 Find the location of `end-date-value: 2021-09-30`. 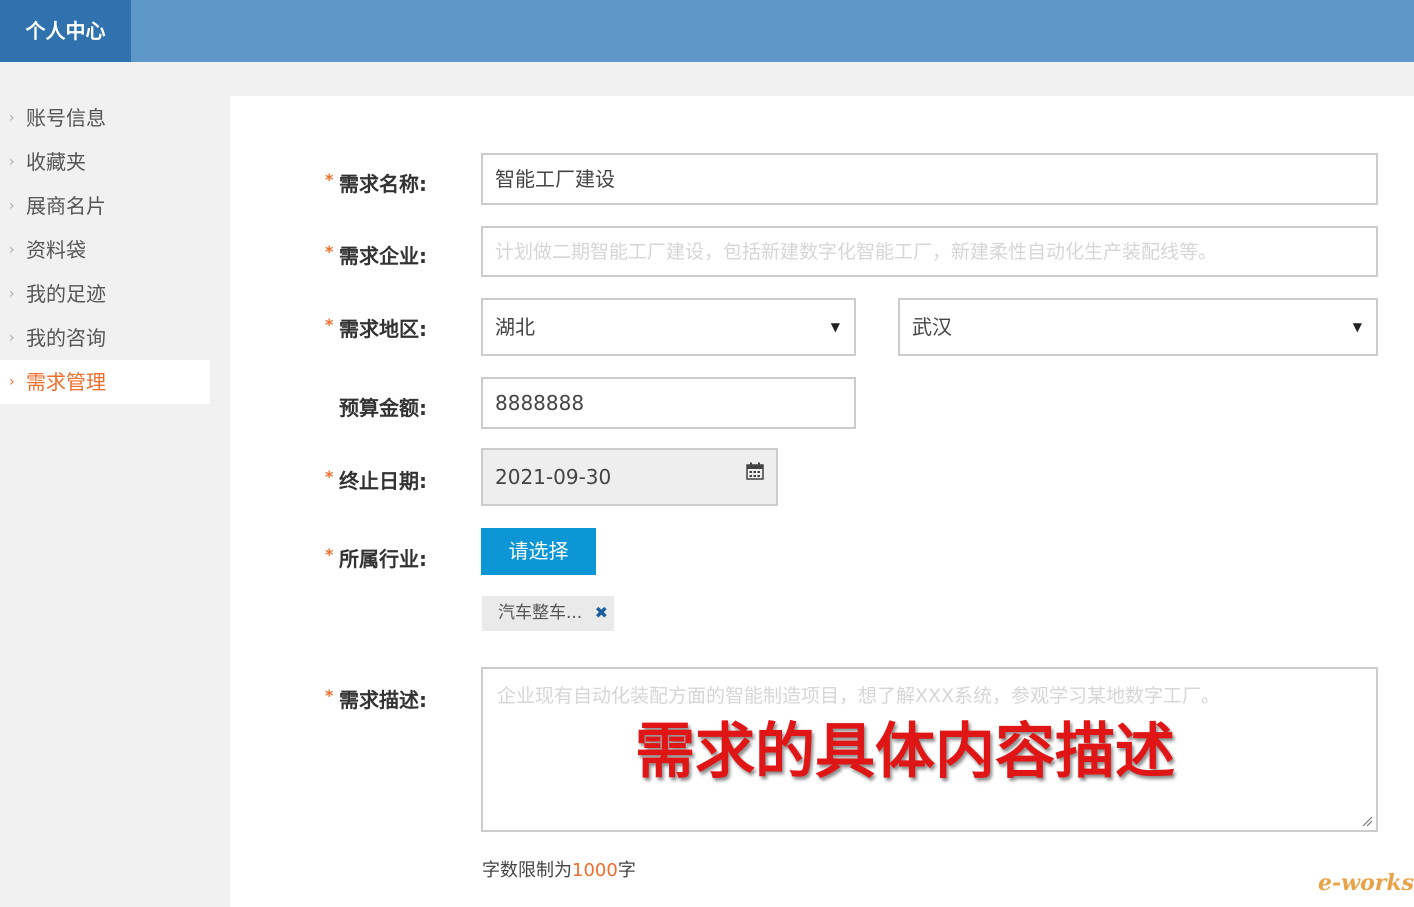

end-date-value: 2021-09-30 is located at coordinates (553, 477).